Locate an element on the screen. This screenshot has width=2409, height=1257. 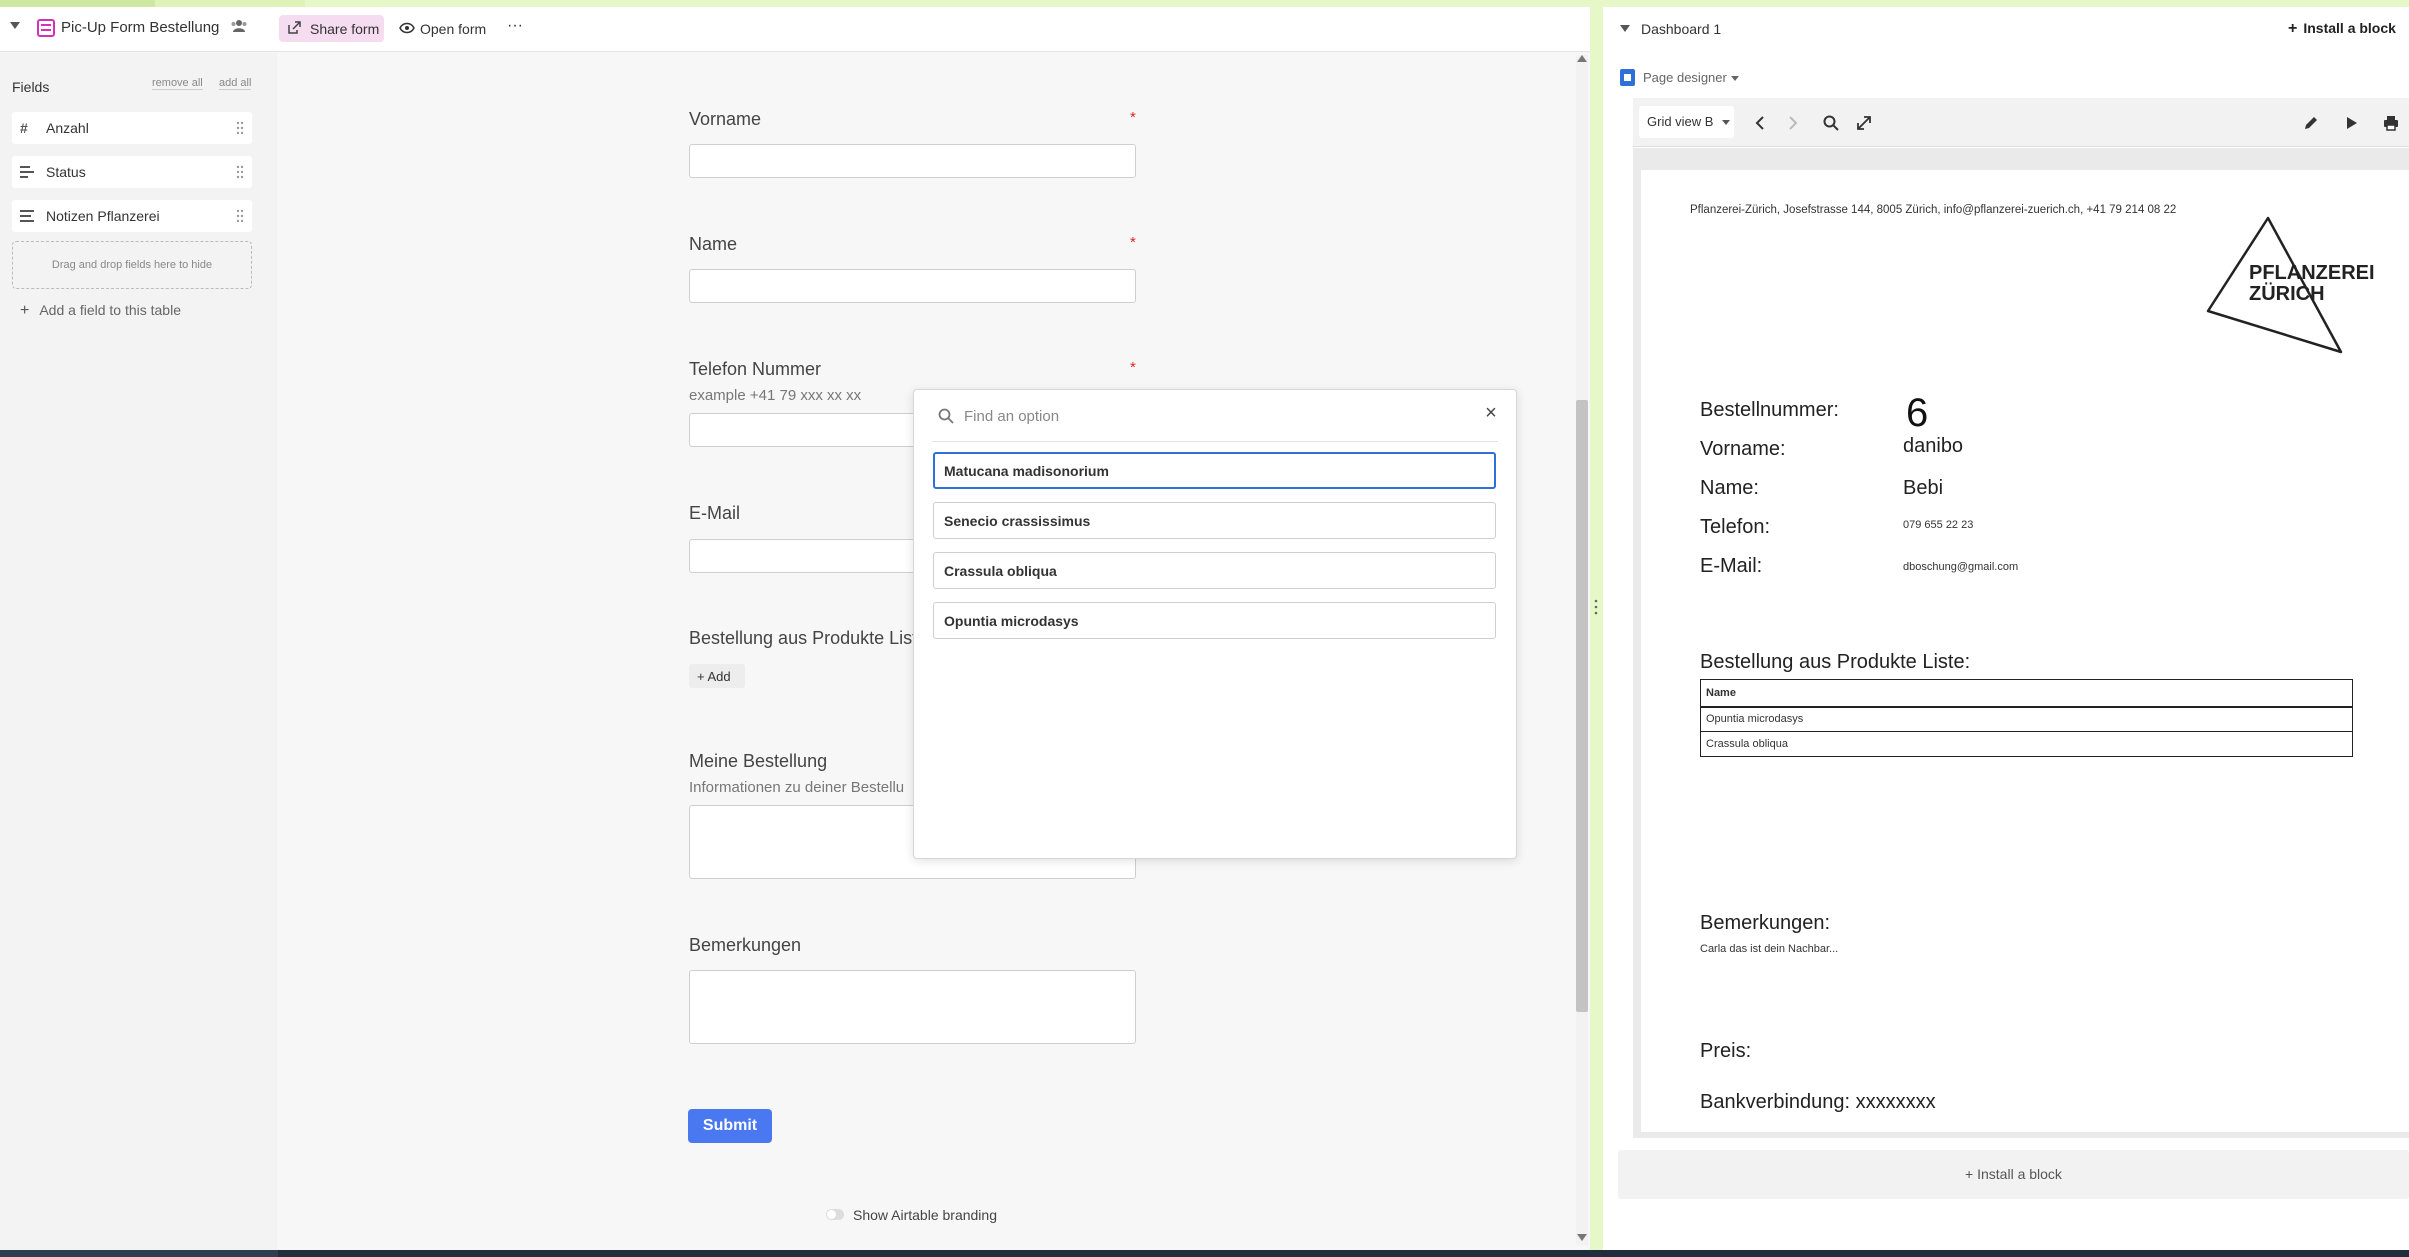
page-designer-label: Page designer is located at coordinates (1685, 77).